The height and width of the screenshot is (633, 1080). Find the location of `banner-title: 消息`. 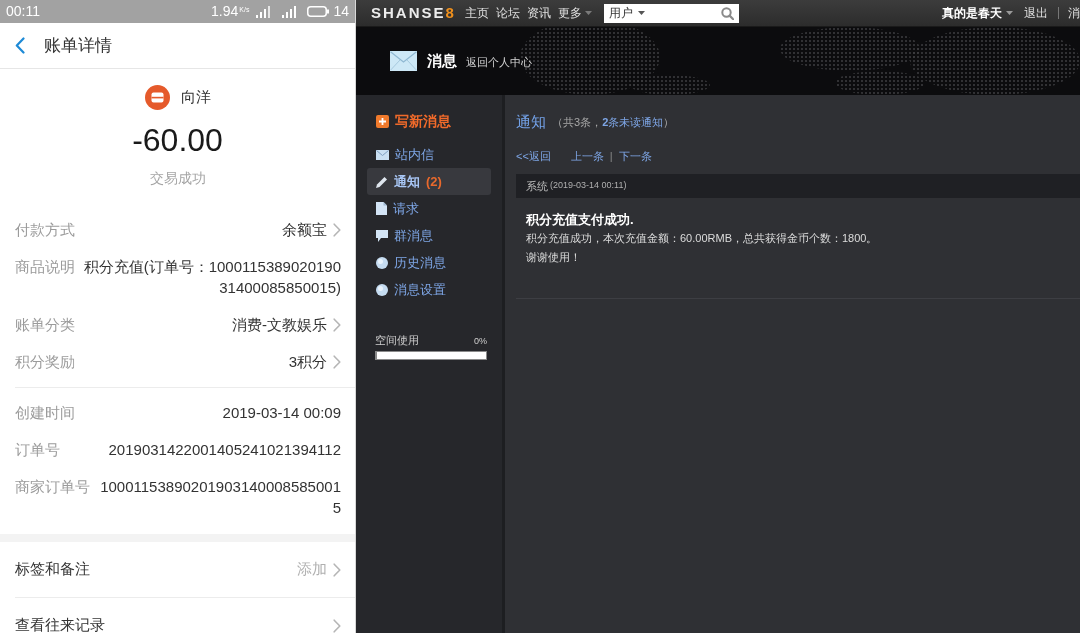

banner-title: 消息 is located at coordinates (442, 60).